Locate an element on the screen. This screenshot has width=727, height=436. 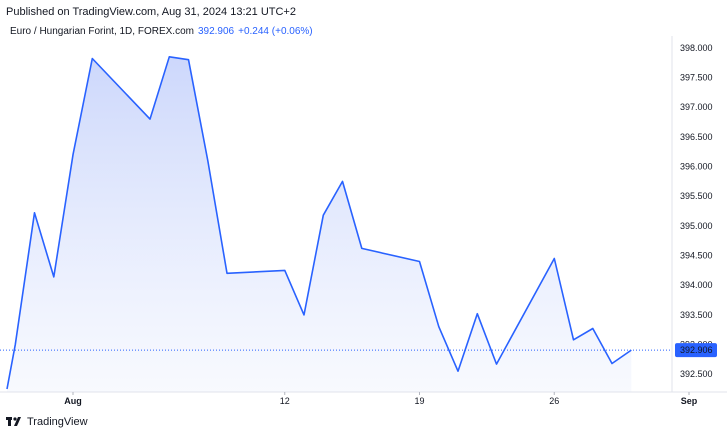
y-tick-label: 393.500 is located at coordinates (696, 315).